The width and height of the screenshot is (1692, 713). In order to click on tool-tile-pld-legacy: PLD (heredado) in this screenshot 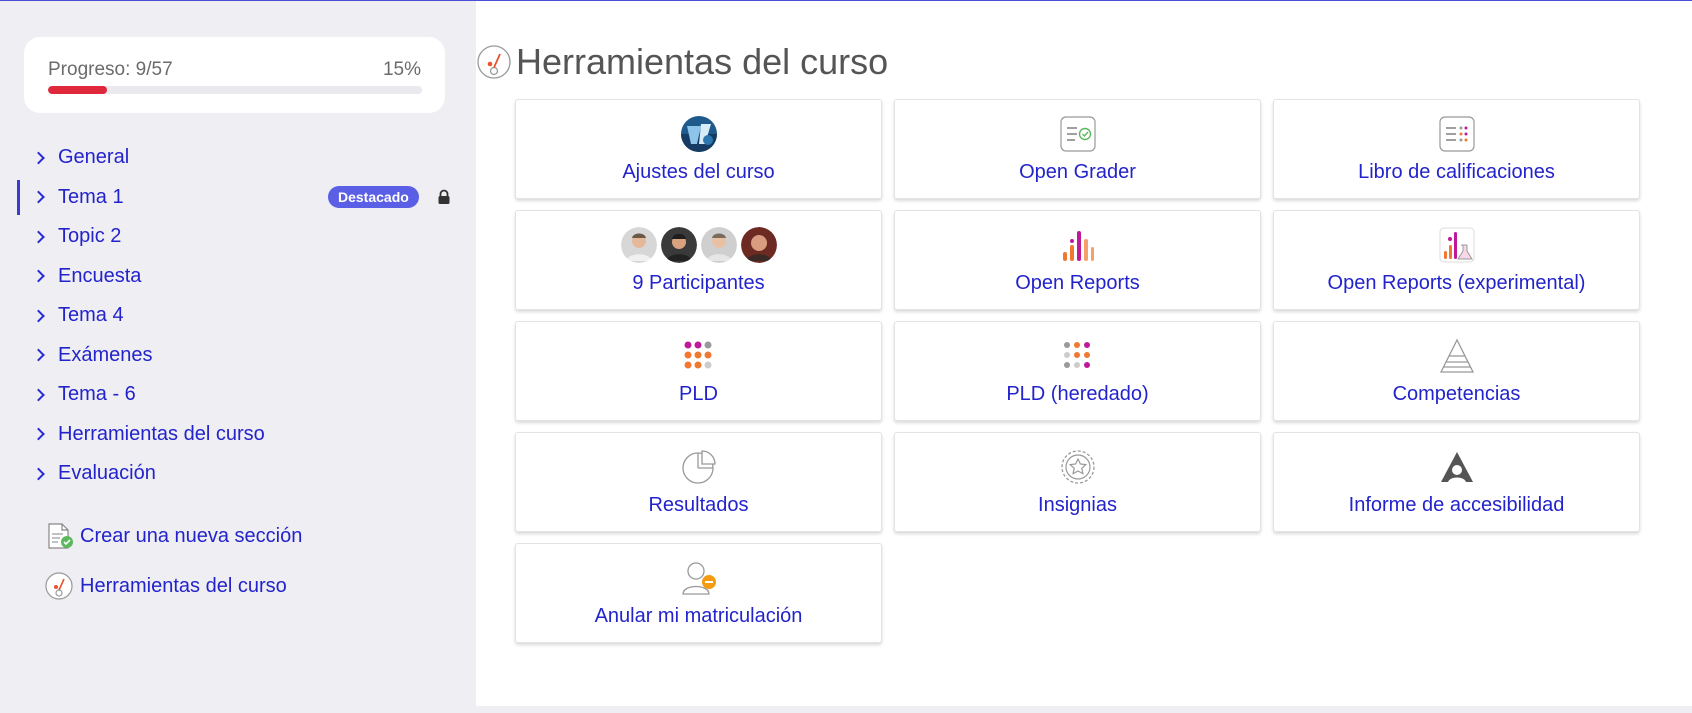, I will do `click(1077, 371)`.